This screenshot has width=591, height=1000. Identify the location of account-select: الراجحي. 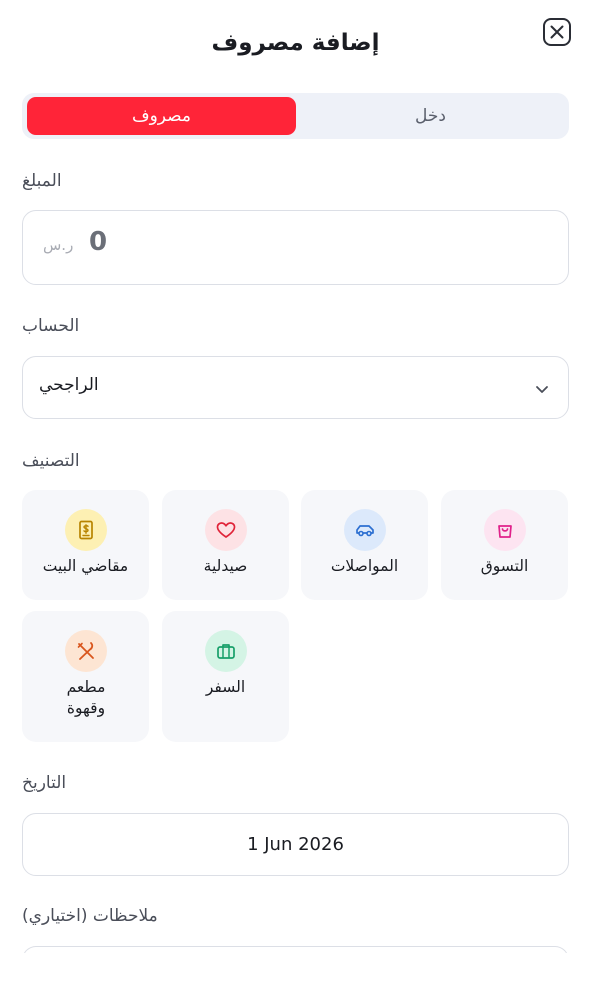
(295, 387).